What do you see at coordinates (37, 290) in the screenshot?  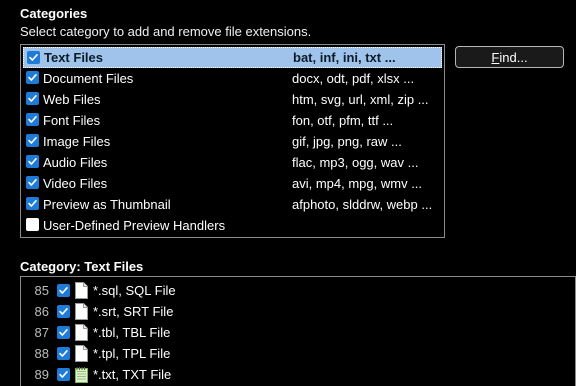 I see `row-number: 85` at bounding box center [37, 290].